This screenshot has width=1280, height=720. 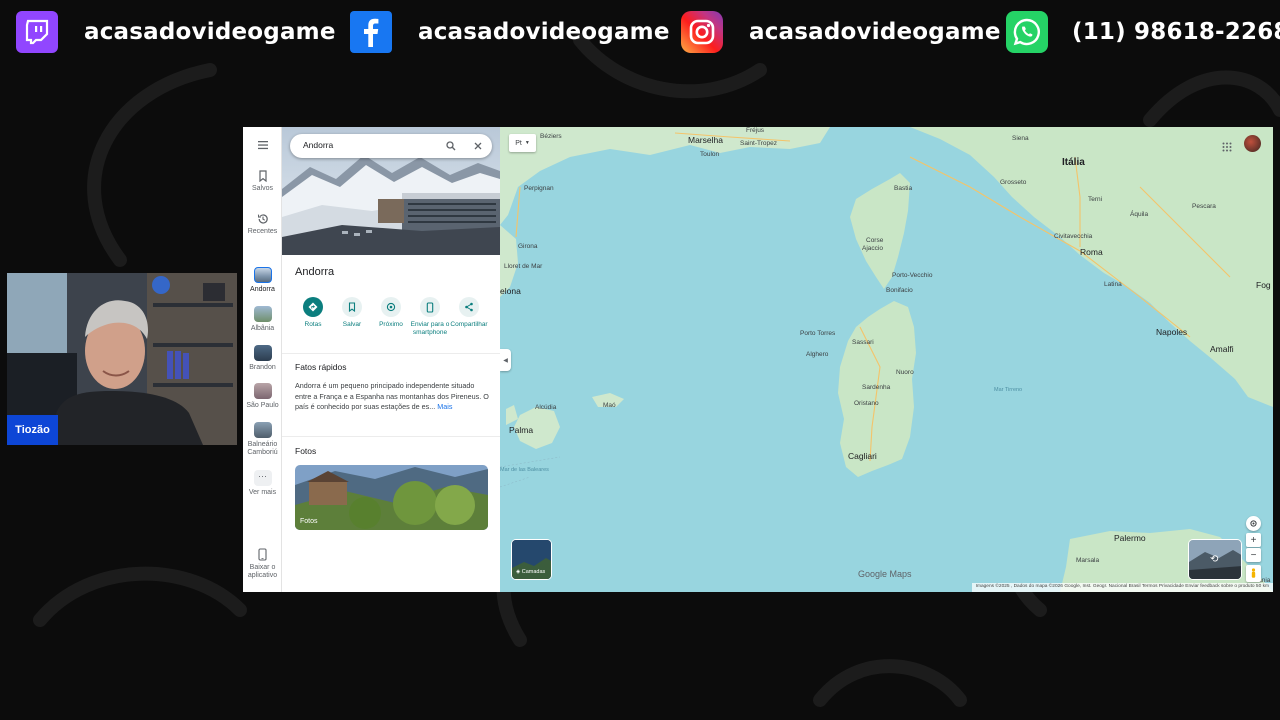 What do you see at coordinates (510, 291) in the screenshot?
I see `map-label-barcelona: elona` at bounding box center [510, 291].